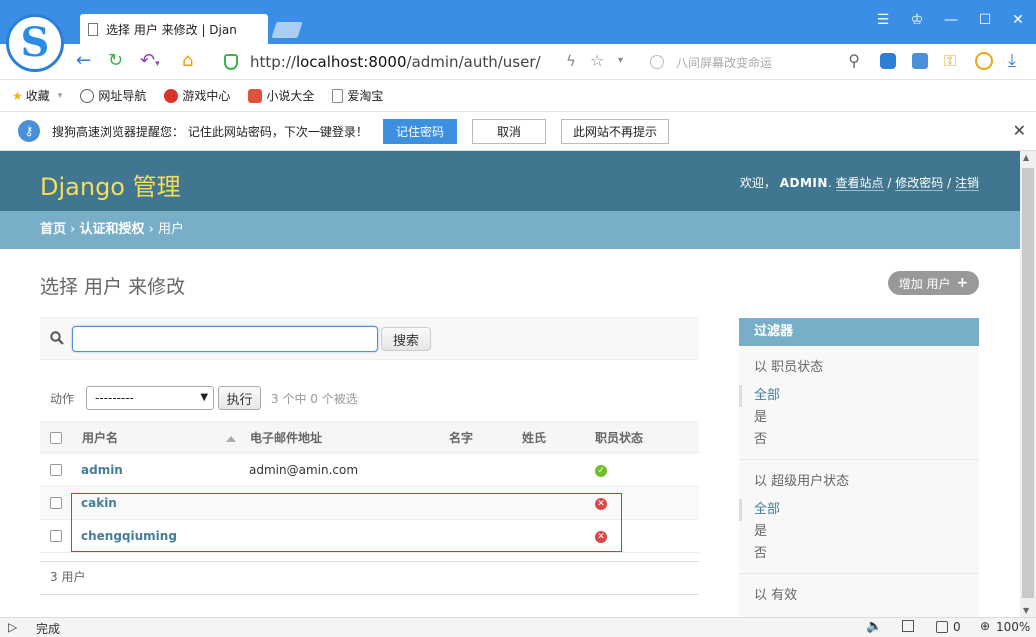 The width and height of the screenshot is (1036, 637). I want to click on table-header: 用户名 电子邮件地址 名字 姓氏 职员状态, so click(369, 437).